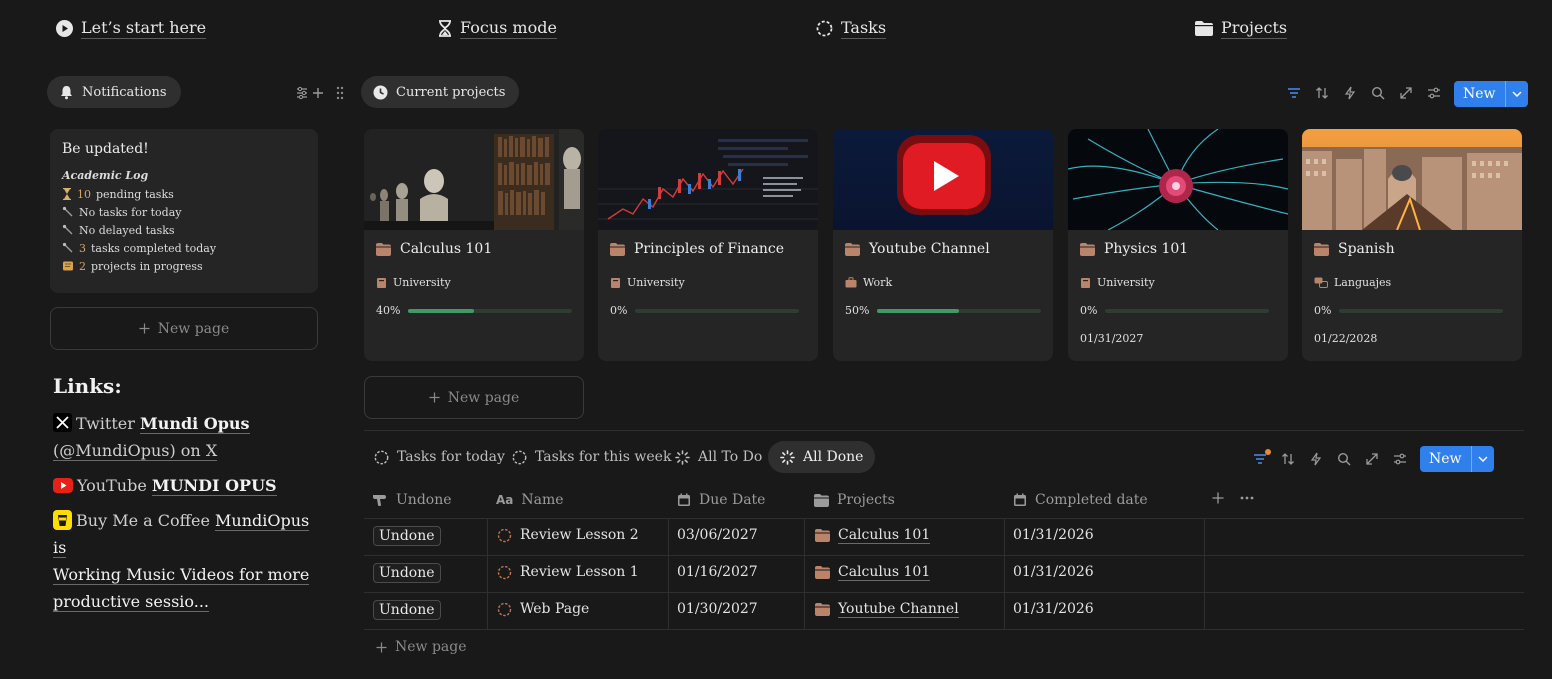 This screenshot has height=679, width=1552. I want to click on tab-tasks-for-today: Tasks for today, so click(439, 457).